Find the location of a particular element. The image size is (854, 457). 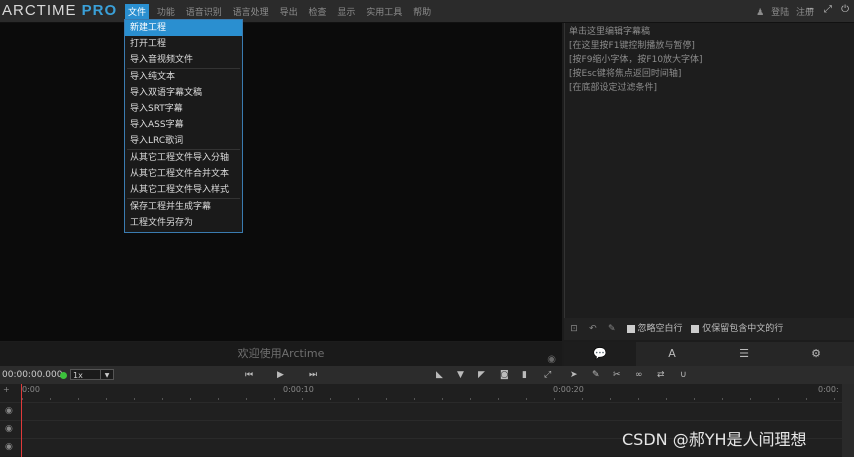

tab-style: A is located at coordinates (672, 354).